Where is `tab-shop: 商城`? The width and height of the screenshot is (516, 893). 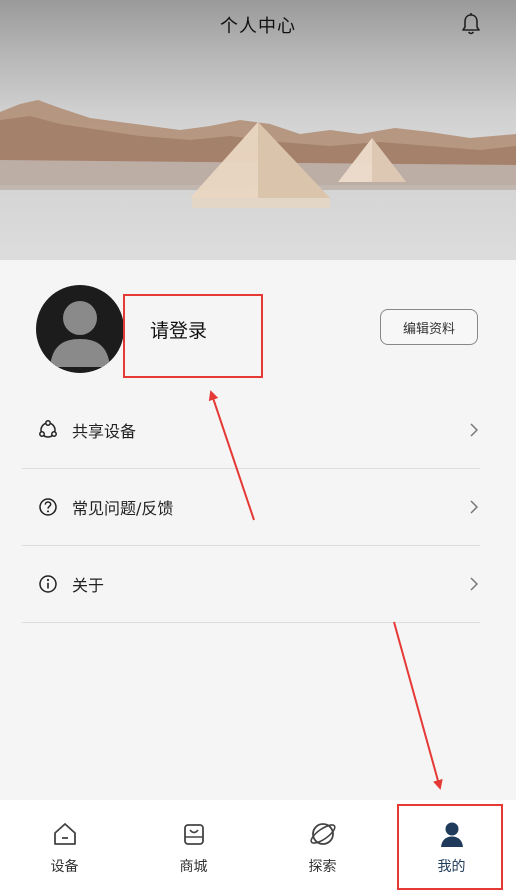
tab-shop: 商城 is located at coordinates (193, 846).